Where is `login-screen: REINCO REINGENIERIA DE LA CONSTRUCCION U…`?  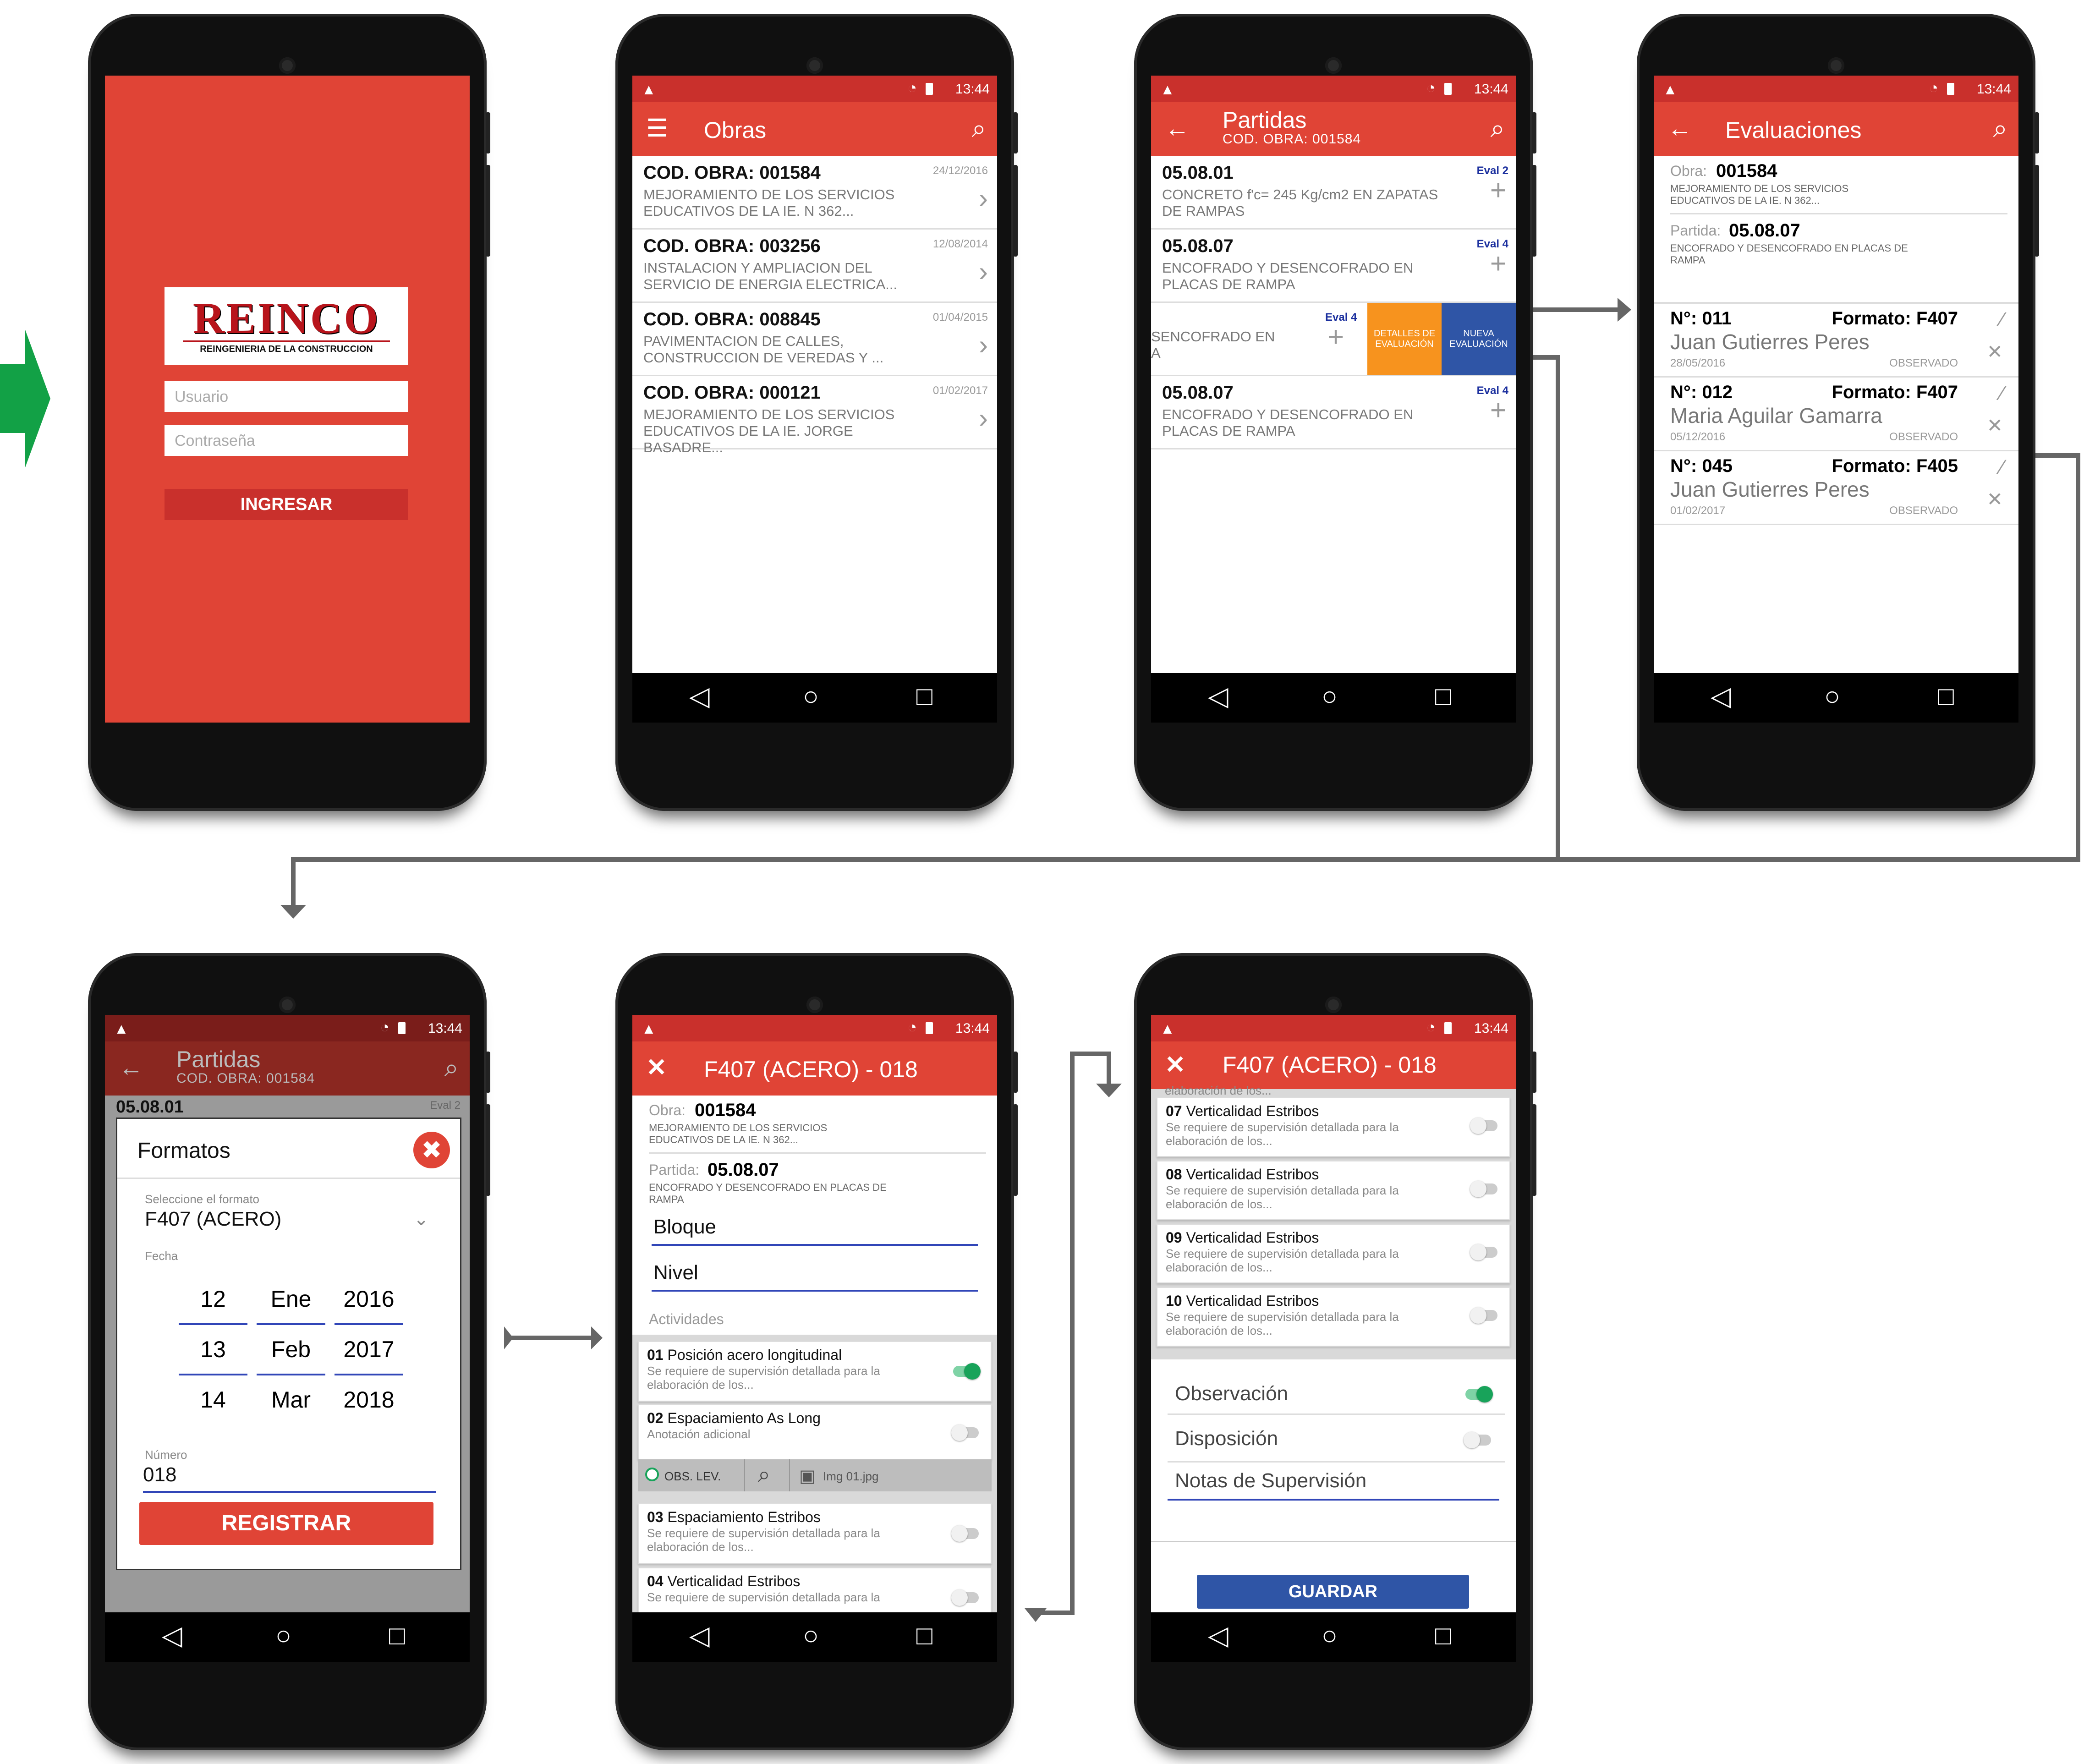
login-screen: REINCO REINGENIERIA DE LA CONSTRUCCION U… is located at coordinates (287, 399).